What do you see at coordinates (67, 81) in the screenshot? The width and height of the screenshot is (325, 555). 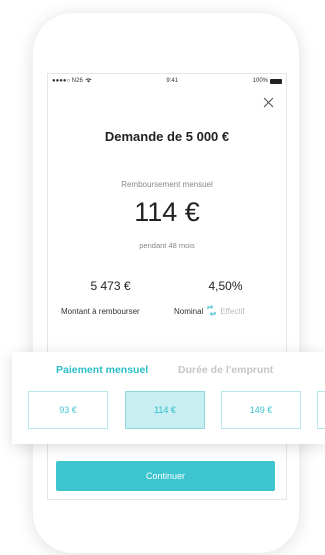 I see `carrier-label: ●●●●○ N26` at bounding box center [67, 81].